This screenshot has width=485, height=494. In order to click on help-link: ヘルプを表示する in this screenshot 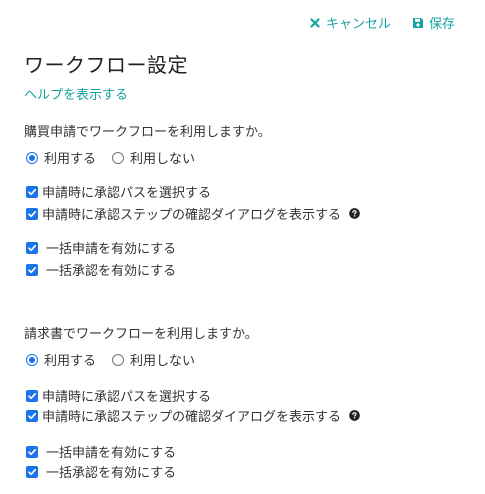, I will do `click(76, 93)`.